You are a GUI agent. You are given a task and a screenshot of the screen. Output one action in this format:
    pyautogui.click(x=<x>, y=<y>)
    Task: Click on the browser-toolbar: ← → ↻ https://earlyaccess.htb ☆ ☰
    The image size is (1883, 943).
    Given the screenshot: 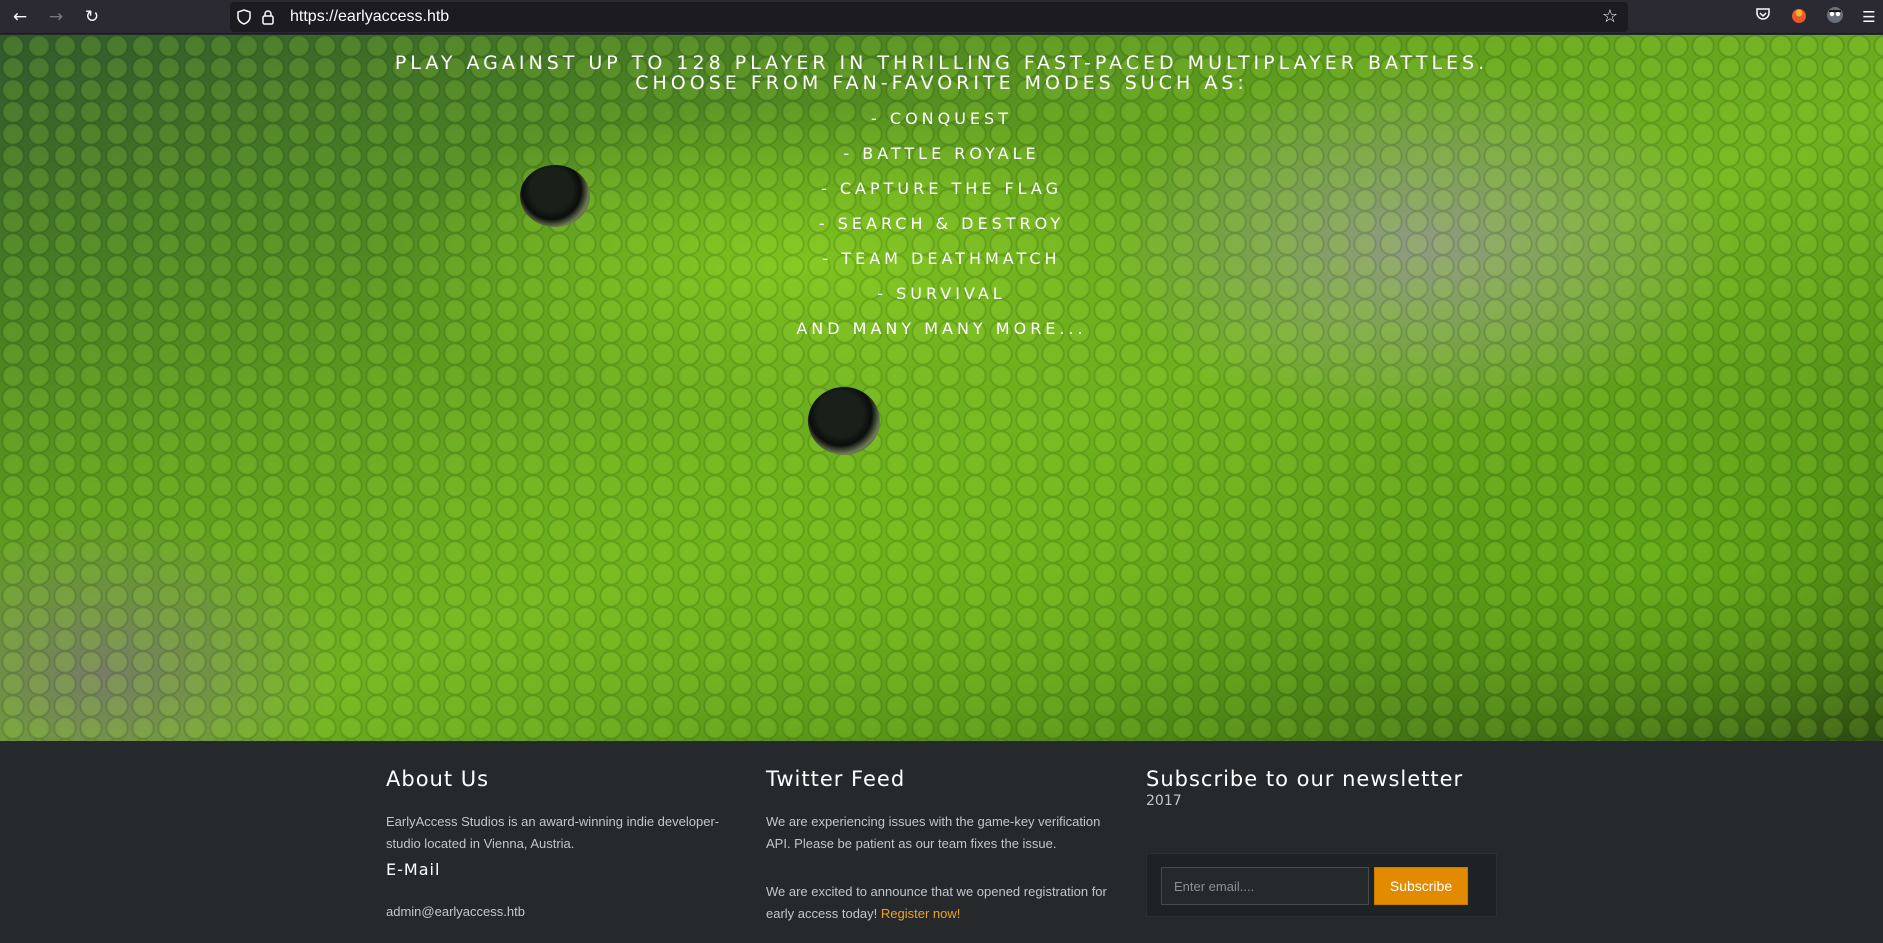 What is the action you would take?
    pyautogui.click(x=941, y=17)
    